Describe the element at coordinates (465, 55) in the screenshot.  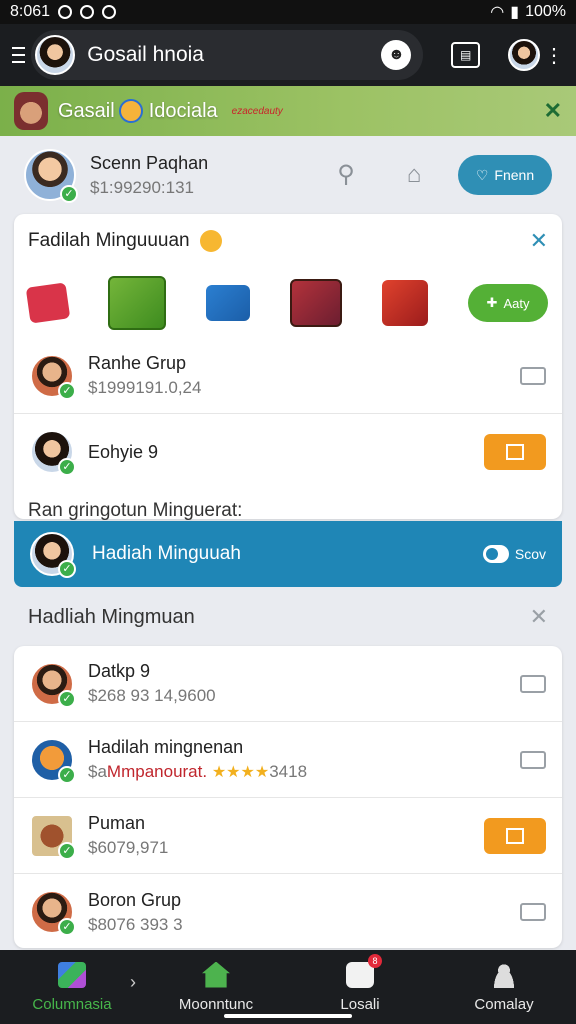
I see `id-card-icon: ▤` at that location.